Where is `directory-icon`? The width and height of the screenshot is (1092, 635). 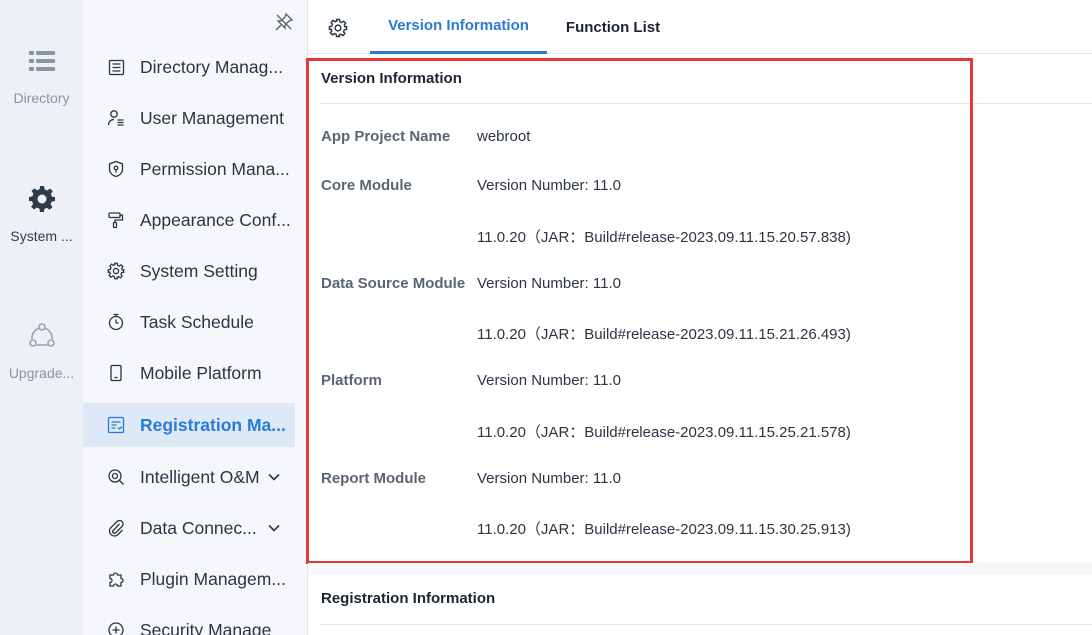 directory-icon is located at coordinates (116, 67).